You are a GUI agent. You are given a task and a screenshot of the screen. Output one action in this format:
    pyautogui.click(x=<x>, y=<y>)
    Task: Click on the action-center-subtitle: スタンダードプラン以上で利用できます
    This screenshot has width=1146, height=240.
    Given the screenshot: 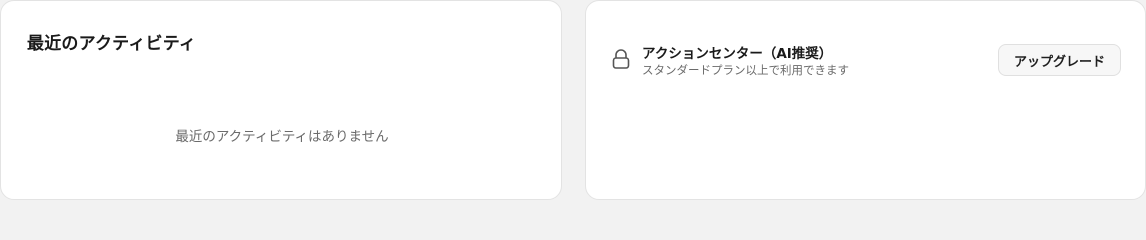 What is the action you would take?
    pyautogui.click(x=745, y=70)
    